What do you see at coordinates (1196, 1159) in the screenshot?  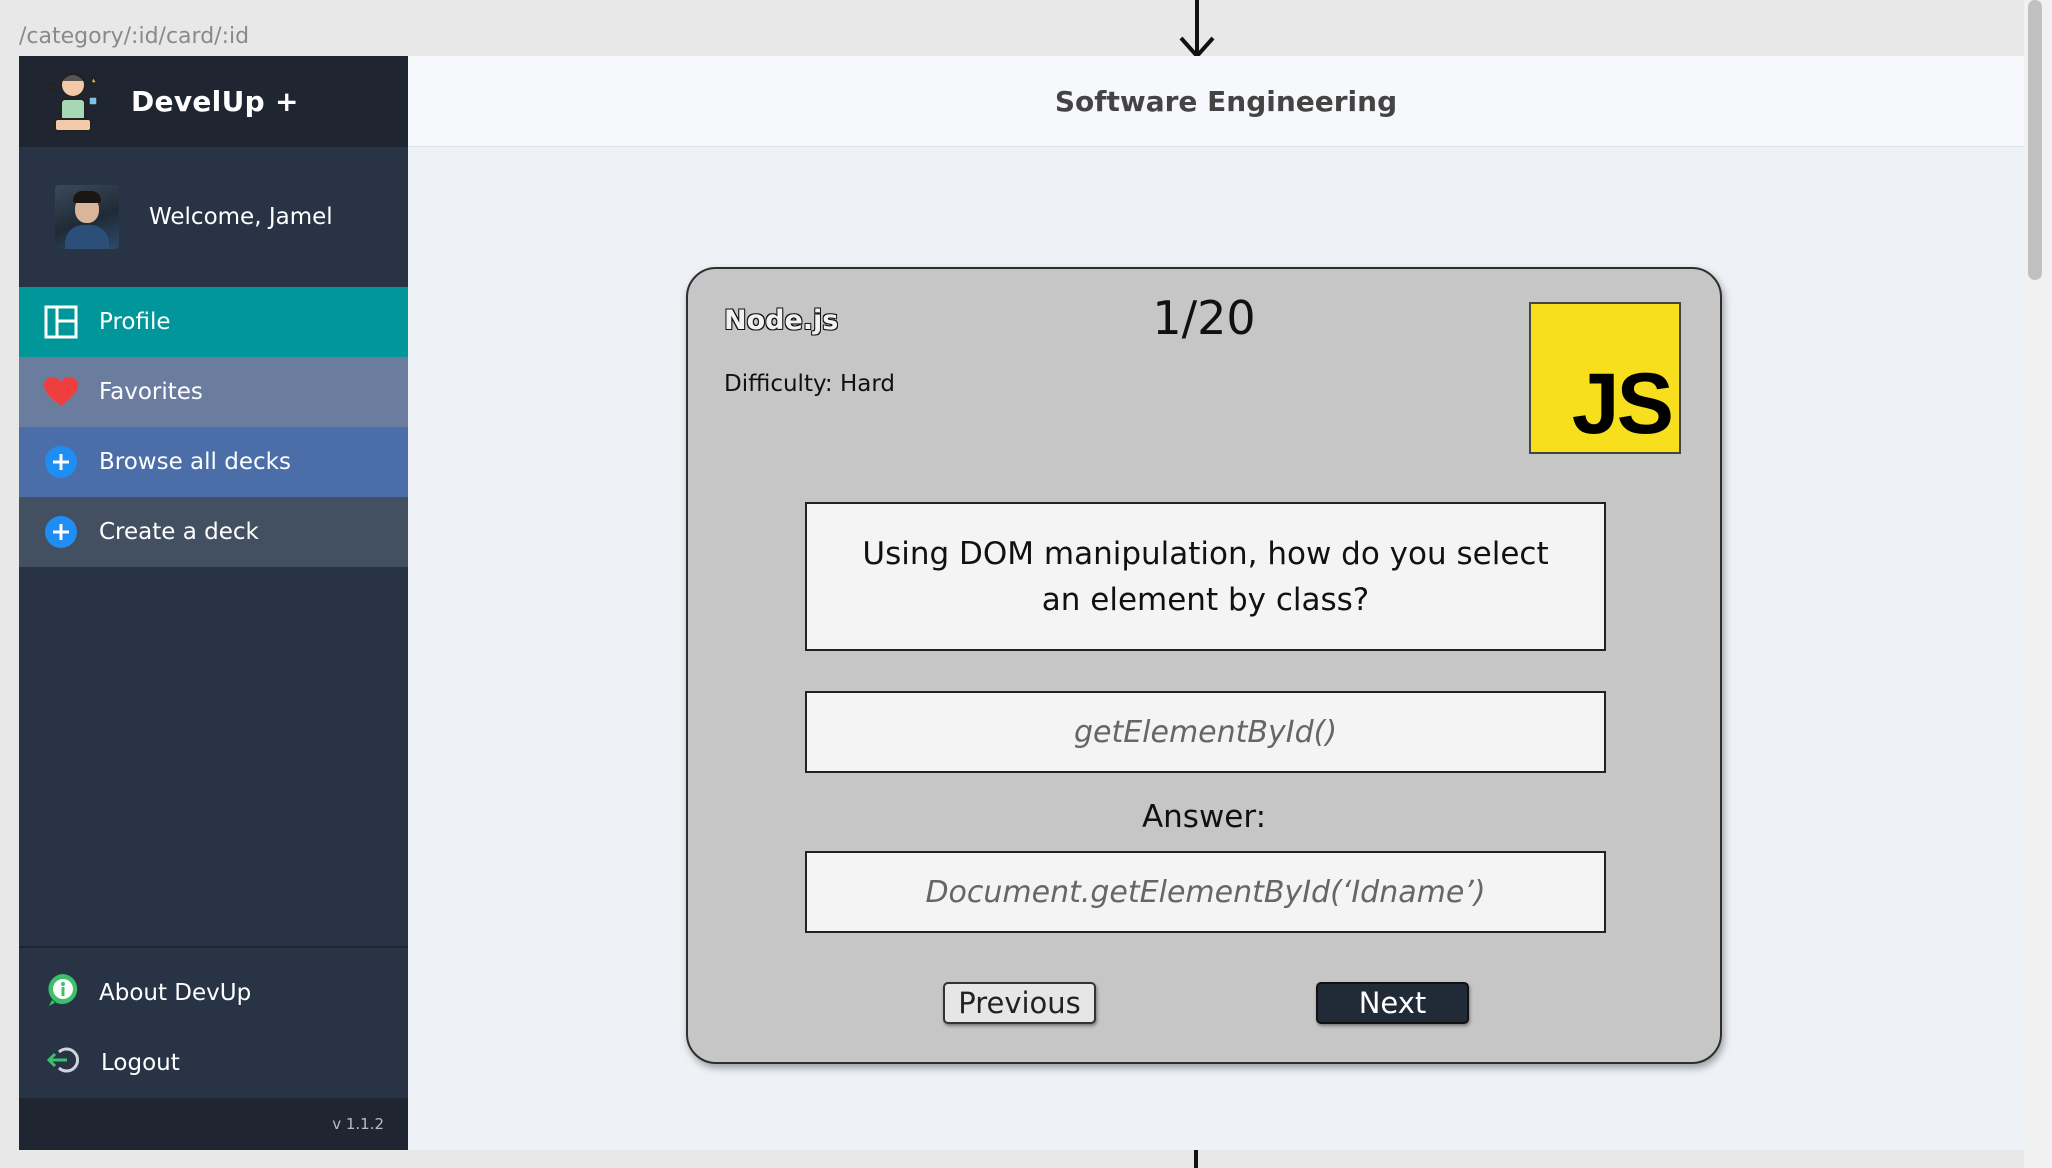 I see `connector-line` at bounding box center [1196, 1159].